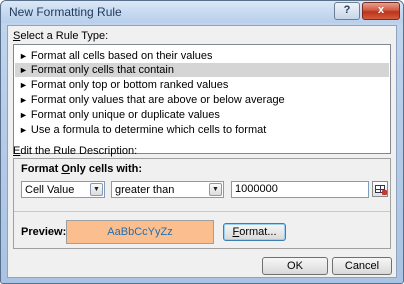  Describe the element at coordinates (381, 11) in the screenshot. I see `close-button: x` at that location.